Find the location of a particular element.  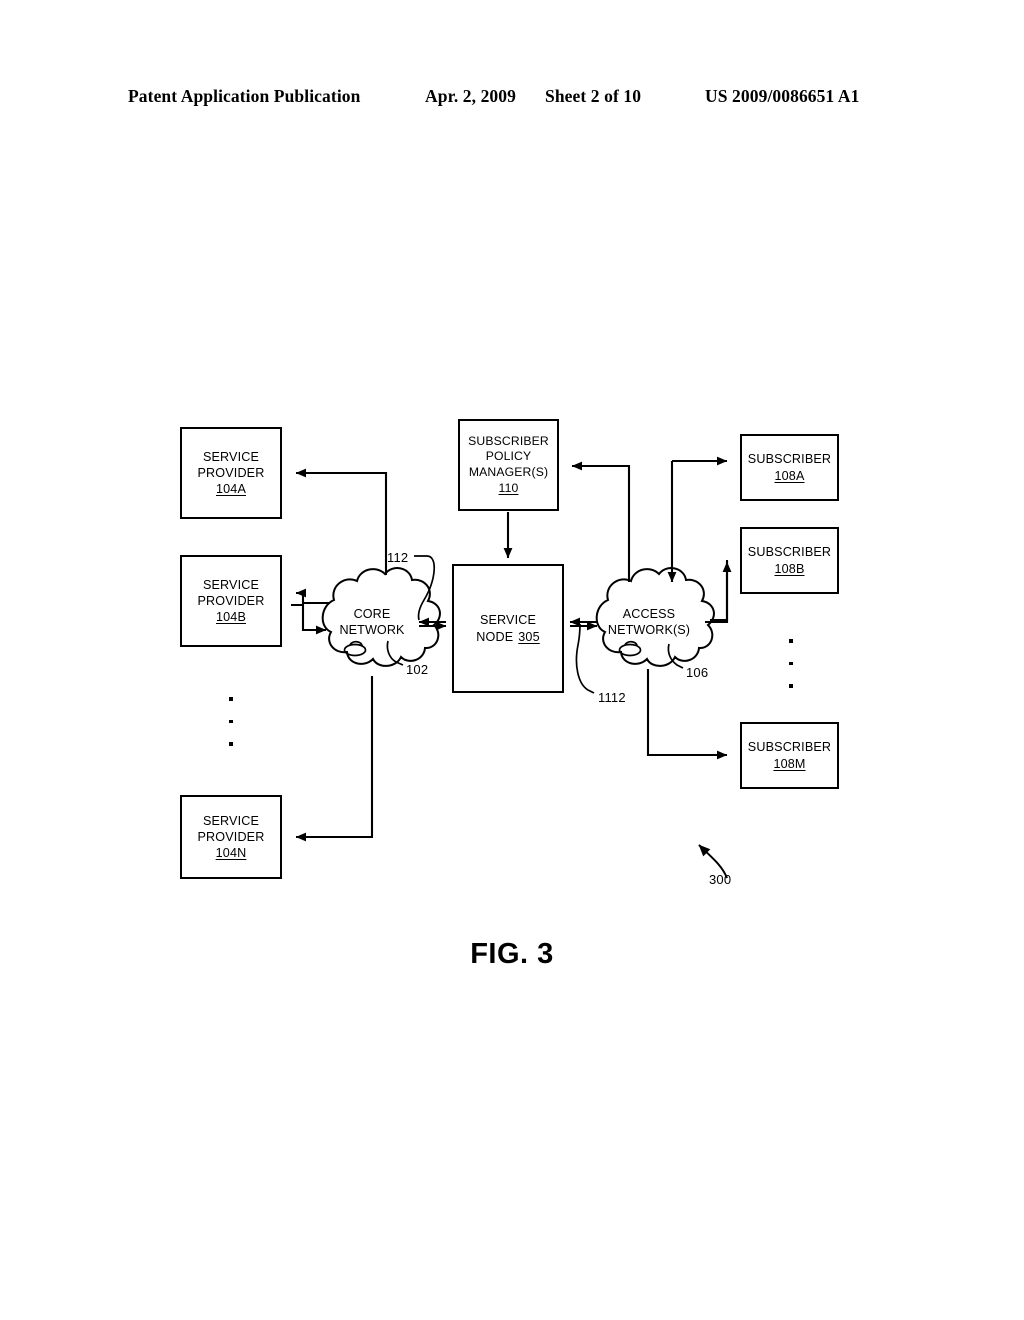

node-label-line3: MANAGER(S) is located at coordinates (508, 472).